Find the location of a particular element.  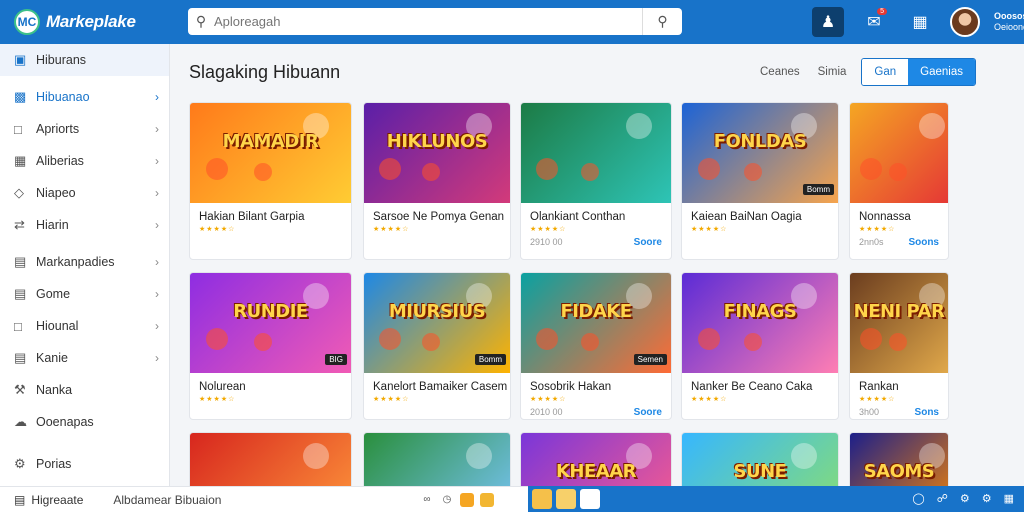

product-thumbnail: SUNE is located at coordinates (760, 462).